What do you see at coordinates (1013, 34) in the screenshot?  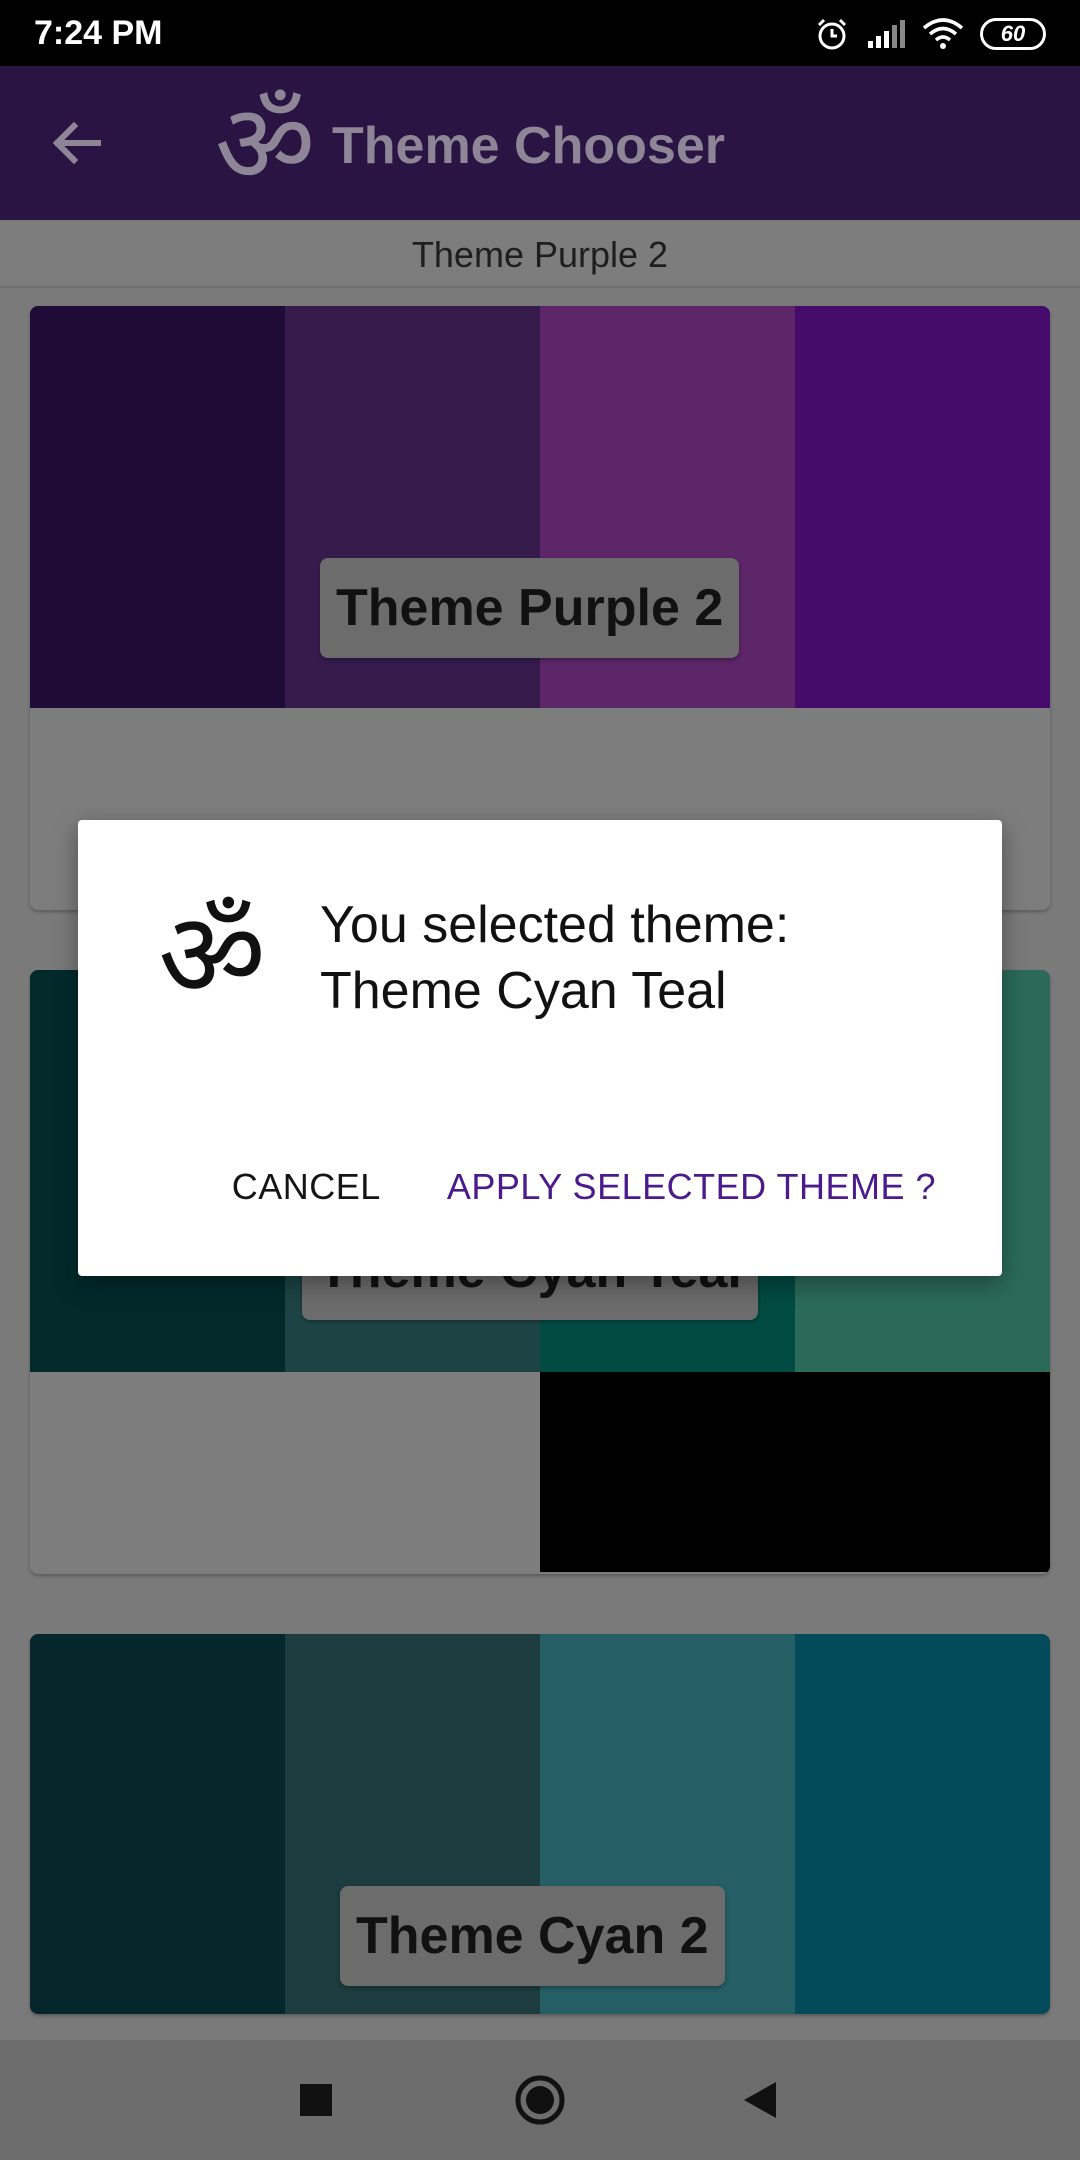 I see `battery-icon: 60` at bounding box center [1013, 34].